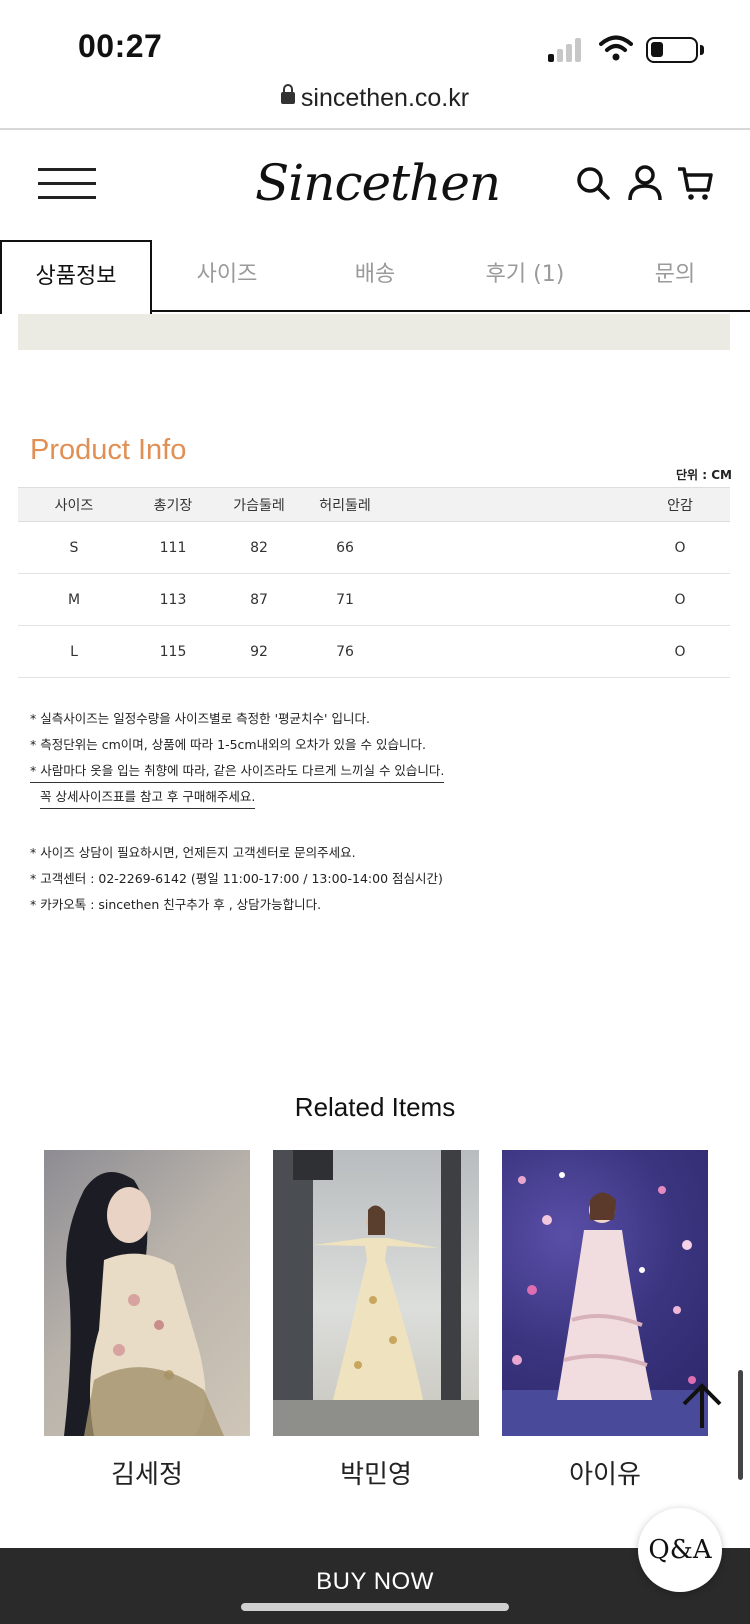  What do you see at coordinates (616, 48) in the screenshot?
I see `wifi-icon` at bounding box center [616, 48].